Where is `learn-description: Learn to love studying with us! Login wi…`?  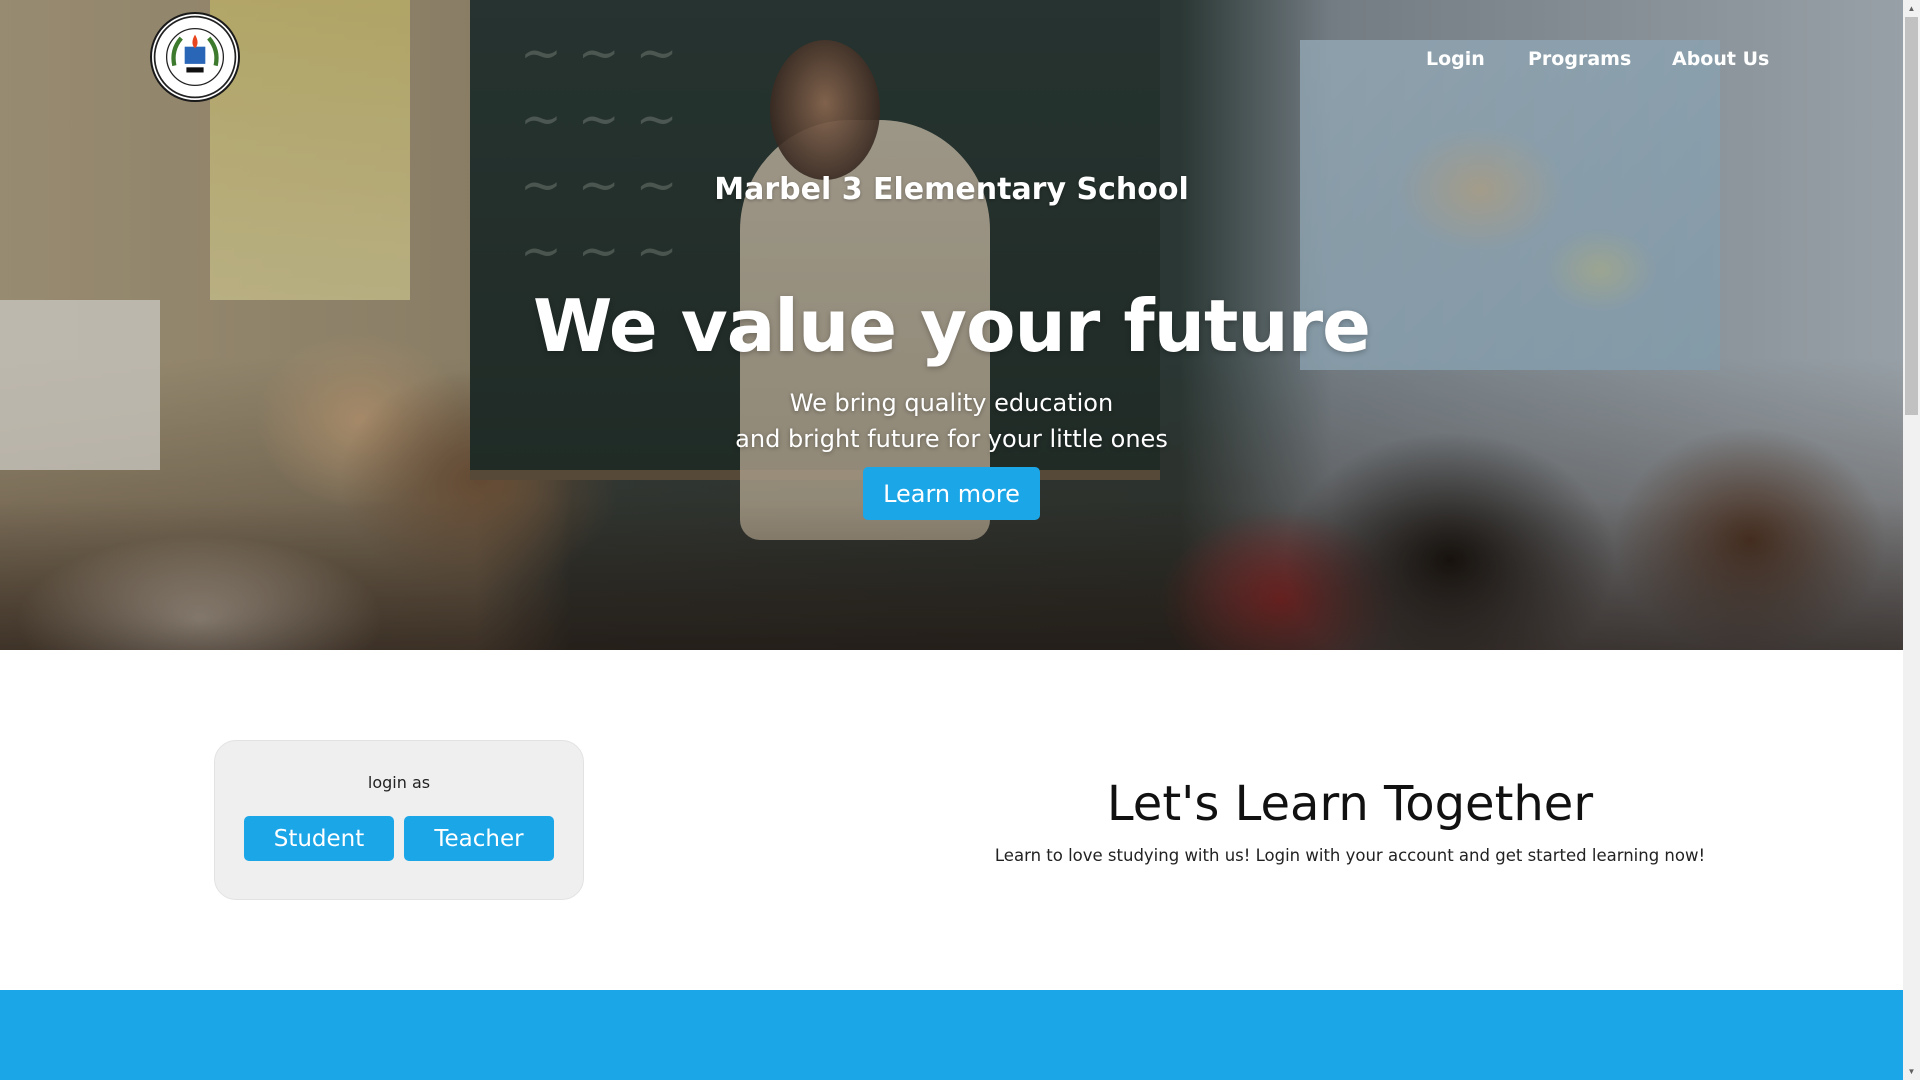
learn-description: Learn to love studying with us! Login wi… is located at coordinates (1350, 855).